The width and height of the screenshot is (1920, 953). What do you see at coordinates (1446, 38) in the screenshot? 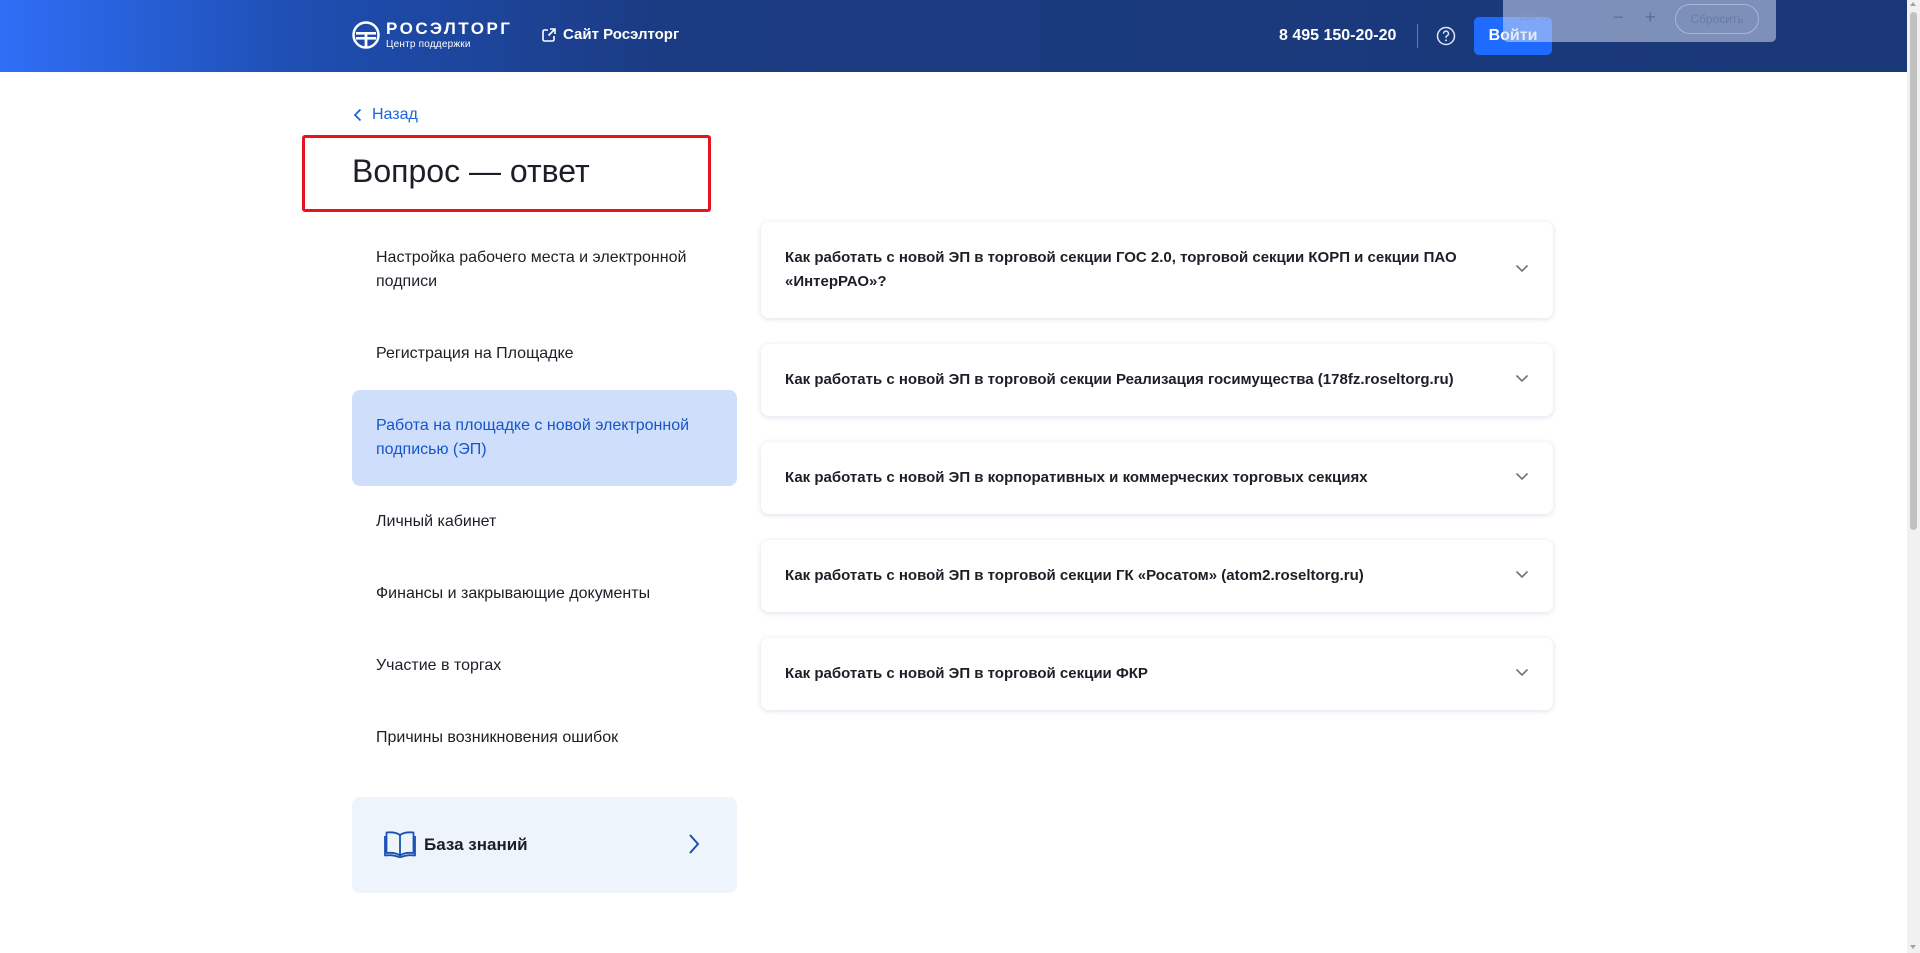
I see `help-icon` at bounding box center [1446, 38].